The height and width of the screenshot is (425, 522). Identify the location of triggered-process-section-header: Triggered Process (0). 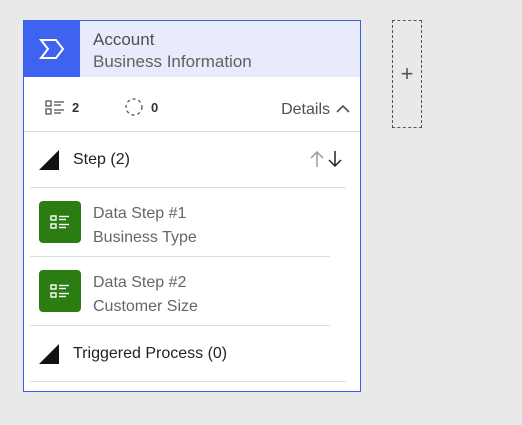
(188, 354).